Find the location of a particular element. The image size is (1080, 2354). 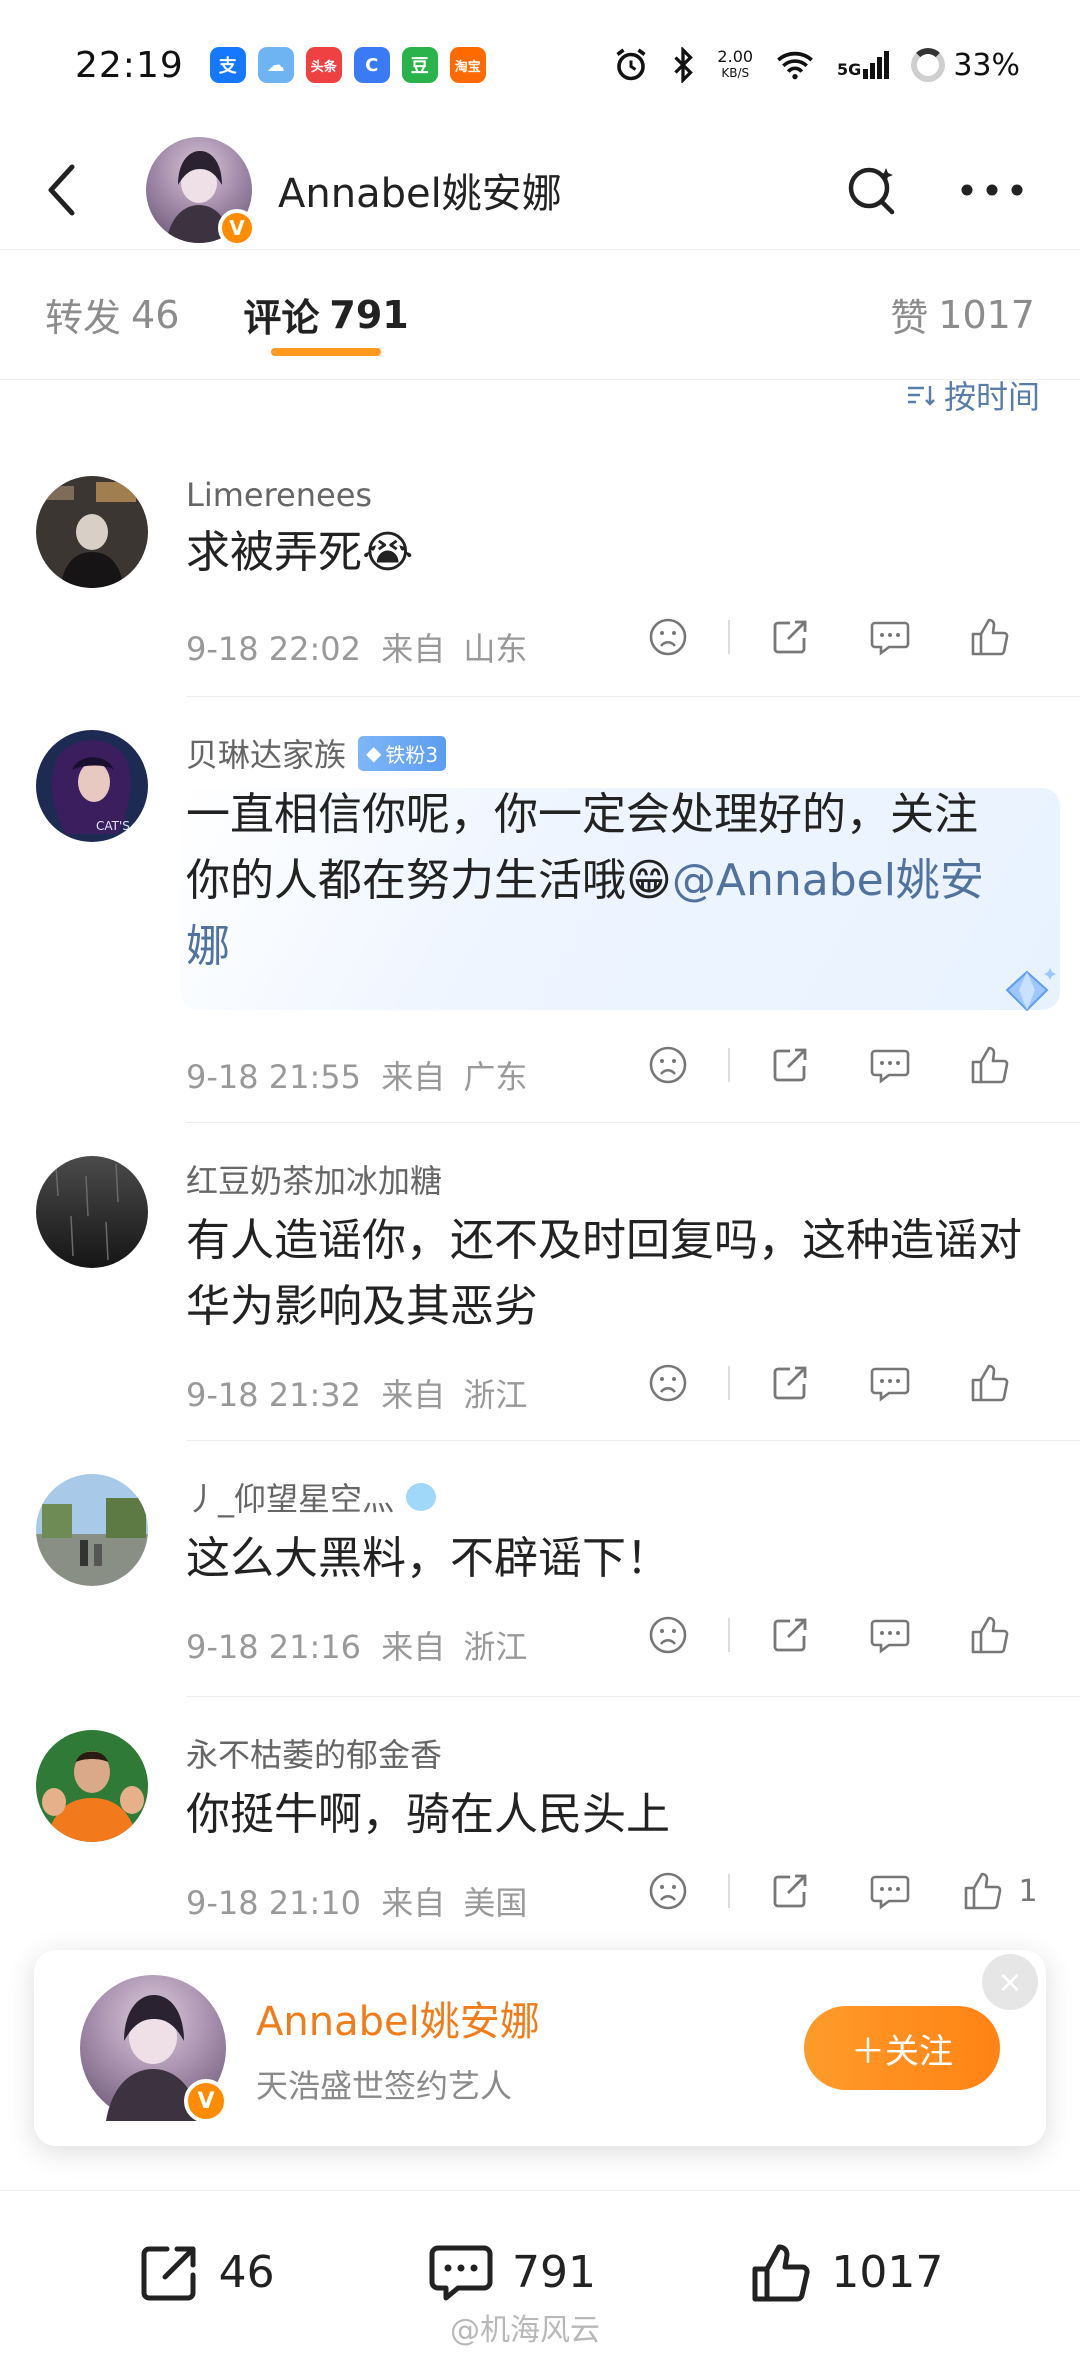

comment-icon is located at coordinates (890, 1892).